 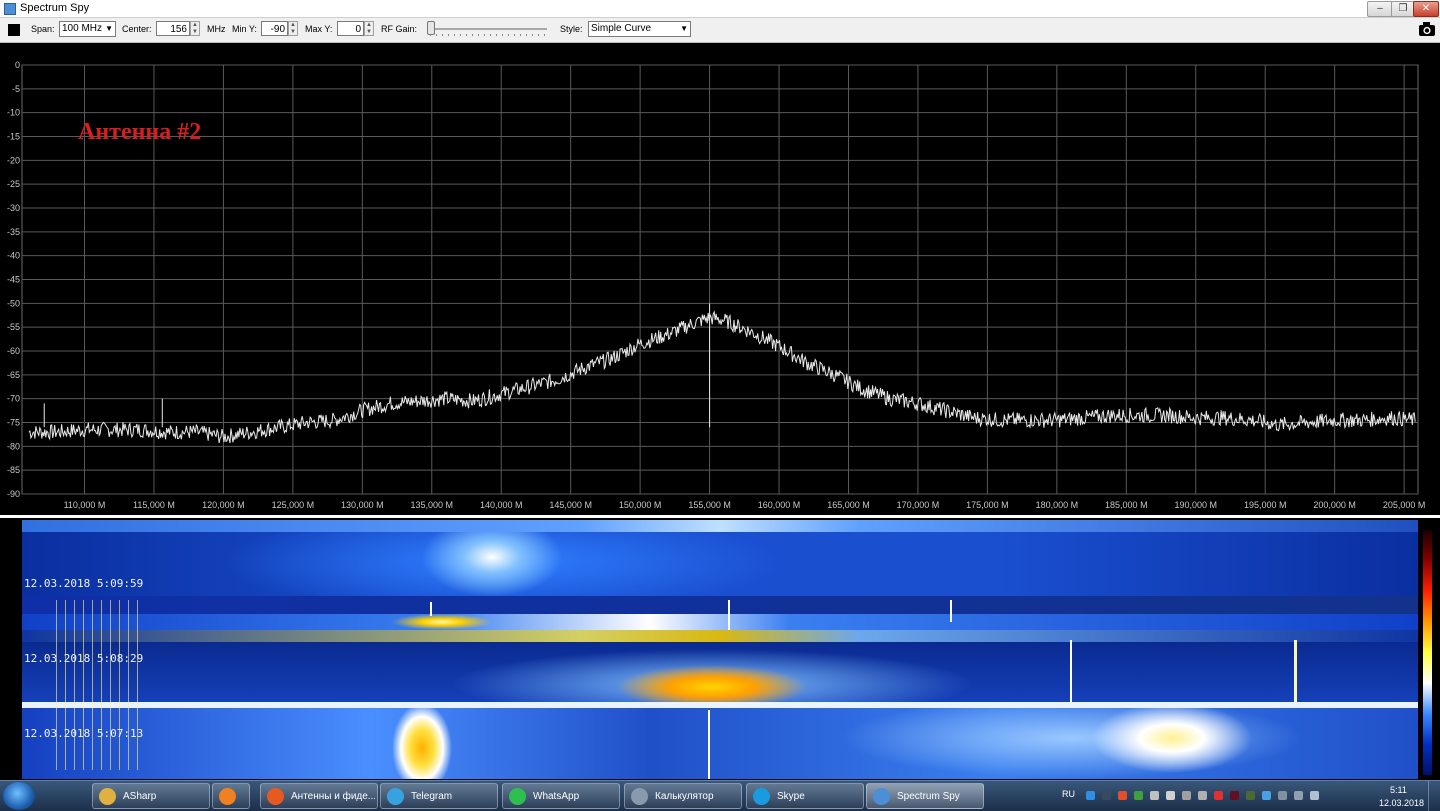 What do you see at coordinates (1218, 795) in the screenshot?
I see `cpu-temp-tray-icon` at bounding box center [1218, 795].